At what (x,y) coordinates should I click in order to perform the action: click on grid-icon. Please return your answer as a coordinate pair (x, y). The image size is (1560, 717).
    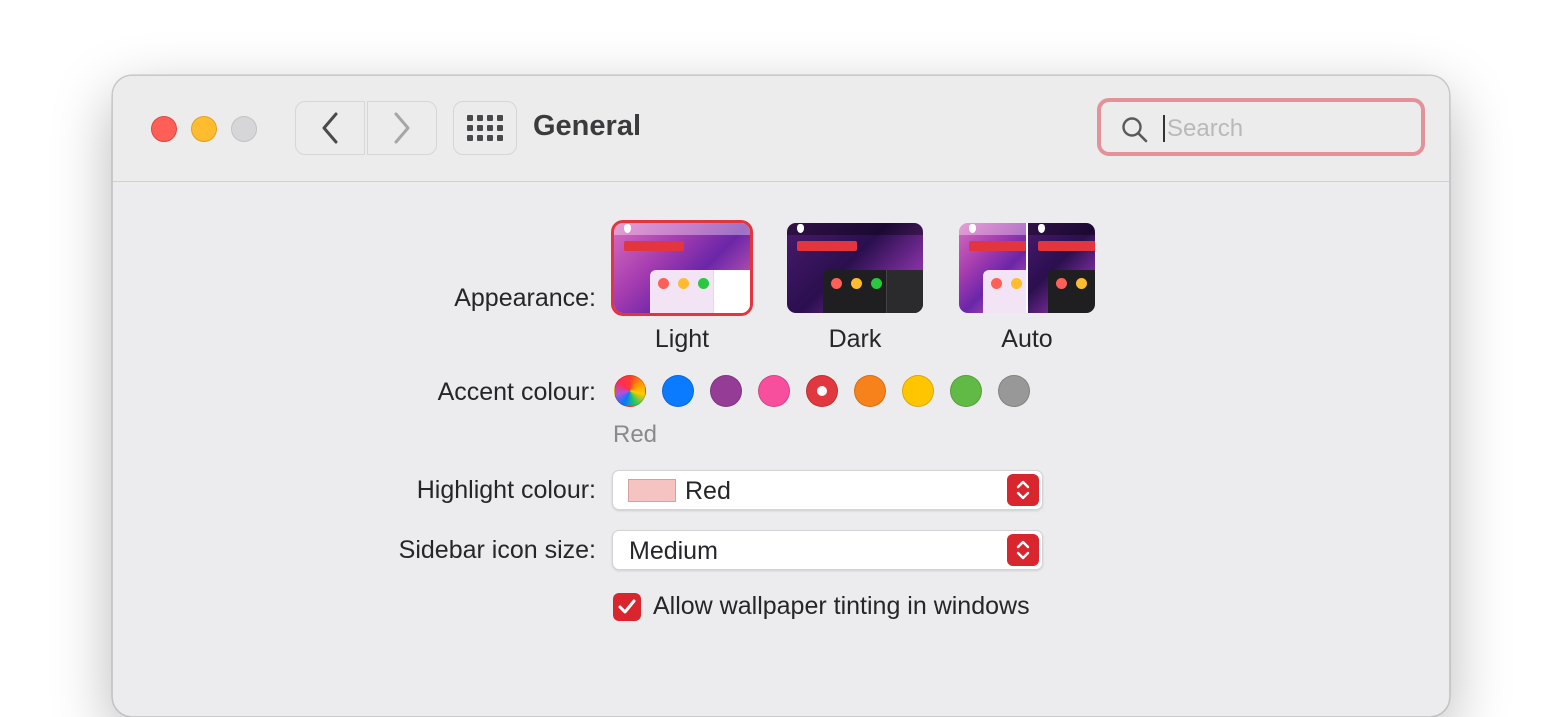
    Looking at the image, I should click on (485, 128).